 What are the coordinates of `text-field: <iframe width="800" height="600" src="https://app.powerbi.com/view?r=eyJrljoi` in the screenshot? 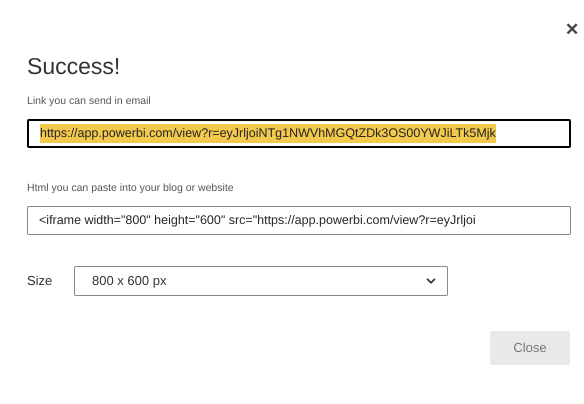 It's located at (299, 220).